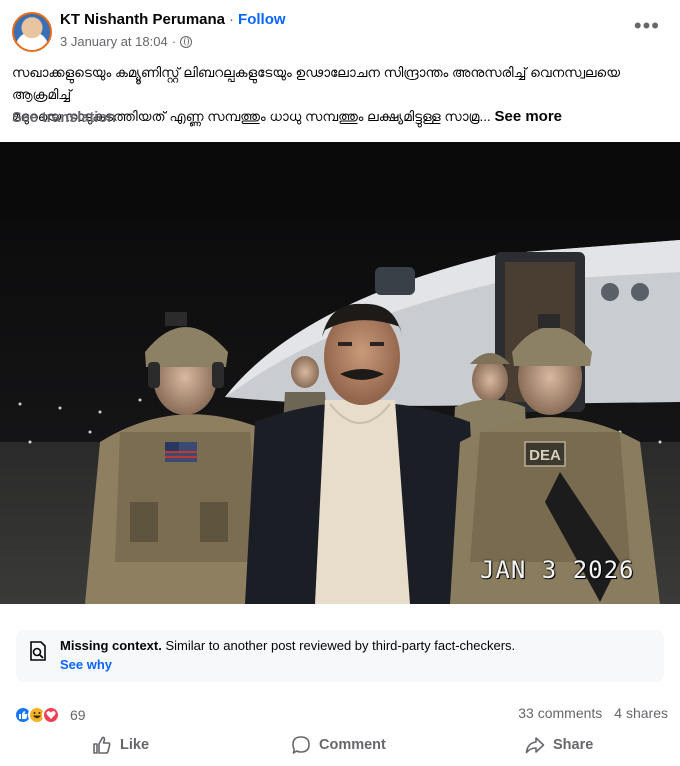 The height and width of the screenshot is (766, 680). Describe the element at coordinates (142, 19) in the screenshot. I see `author-name: KT Nishanth Perumana` at that location.